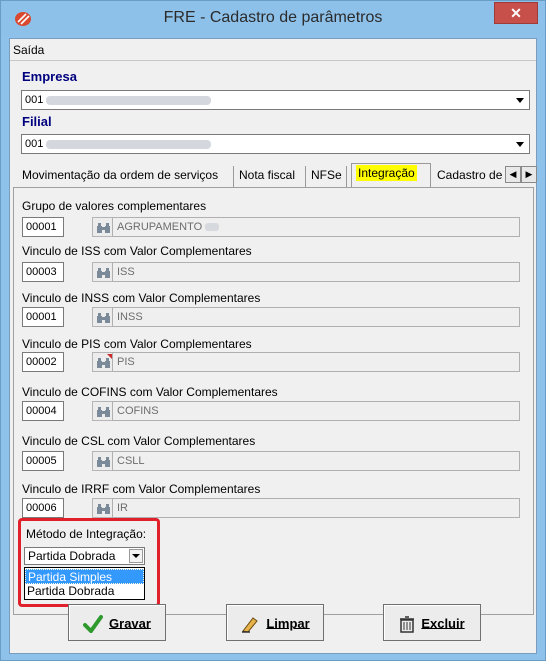 This screenshot has width=546, height=661. What do you see at coordinates (128, 100) in the screenshot?
I see `empresa-name-redacted` at bounding box center [128, 100].